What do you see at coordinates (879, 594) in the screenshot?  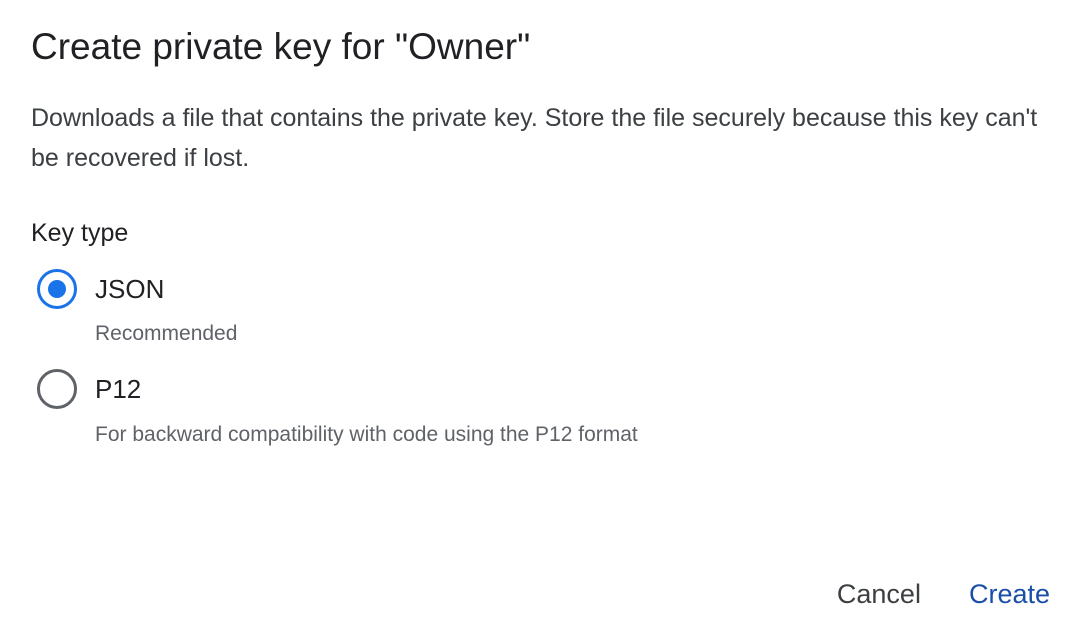 I see `cancel-button: Cancel` at bounding box center [879, 594].